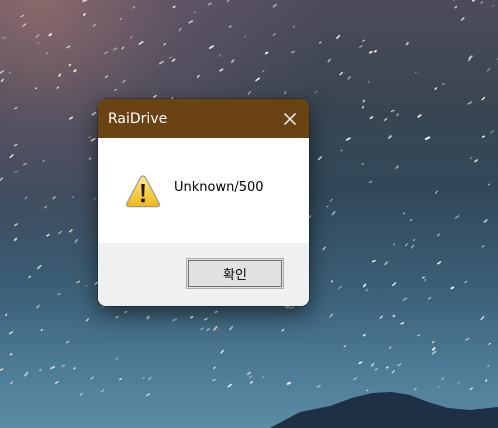  I want to click on close-button, so click(290, 118).